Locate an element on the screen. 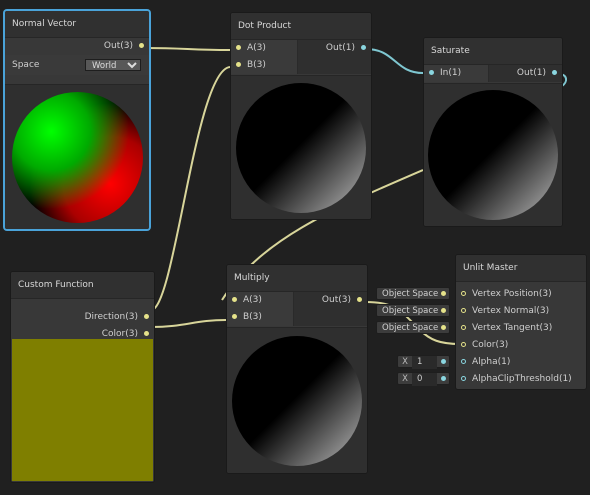 This screenshot has height=495, width=590. wire-direction-to-dot-b is located at coordinates (190, 188).